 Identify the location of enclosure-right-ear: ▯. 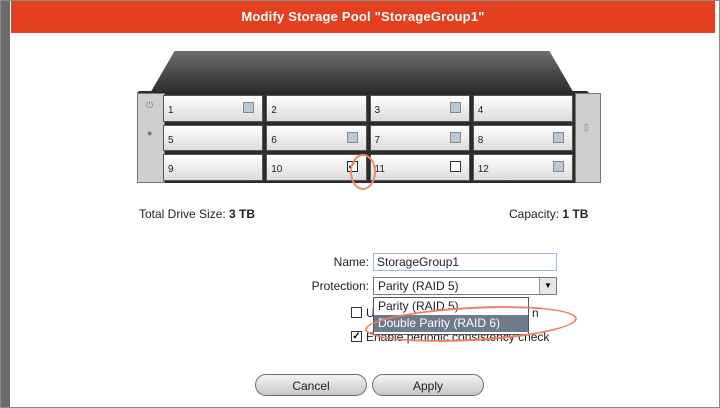
(588, 138).